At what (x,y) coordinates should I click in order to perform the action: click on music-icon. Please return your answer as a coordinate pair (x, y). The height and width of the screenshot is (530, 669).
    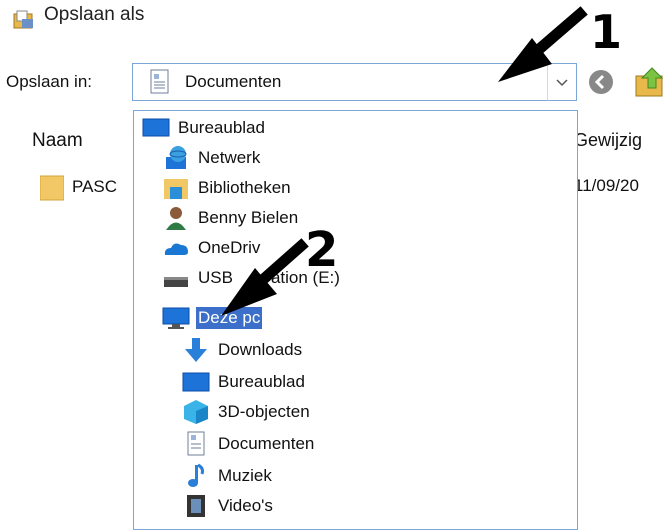
    Looking at the image, I should click on (196, 475).